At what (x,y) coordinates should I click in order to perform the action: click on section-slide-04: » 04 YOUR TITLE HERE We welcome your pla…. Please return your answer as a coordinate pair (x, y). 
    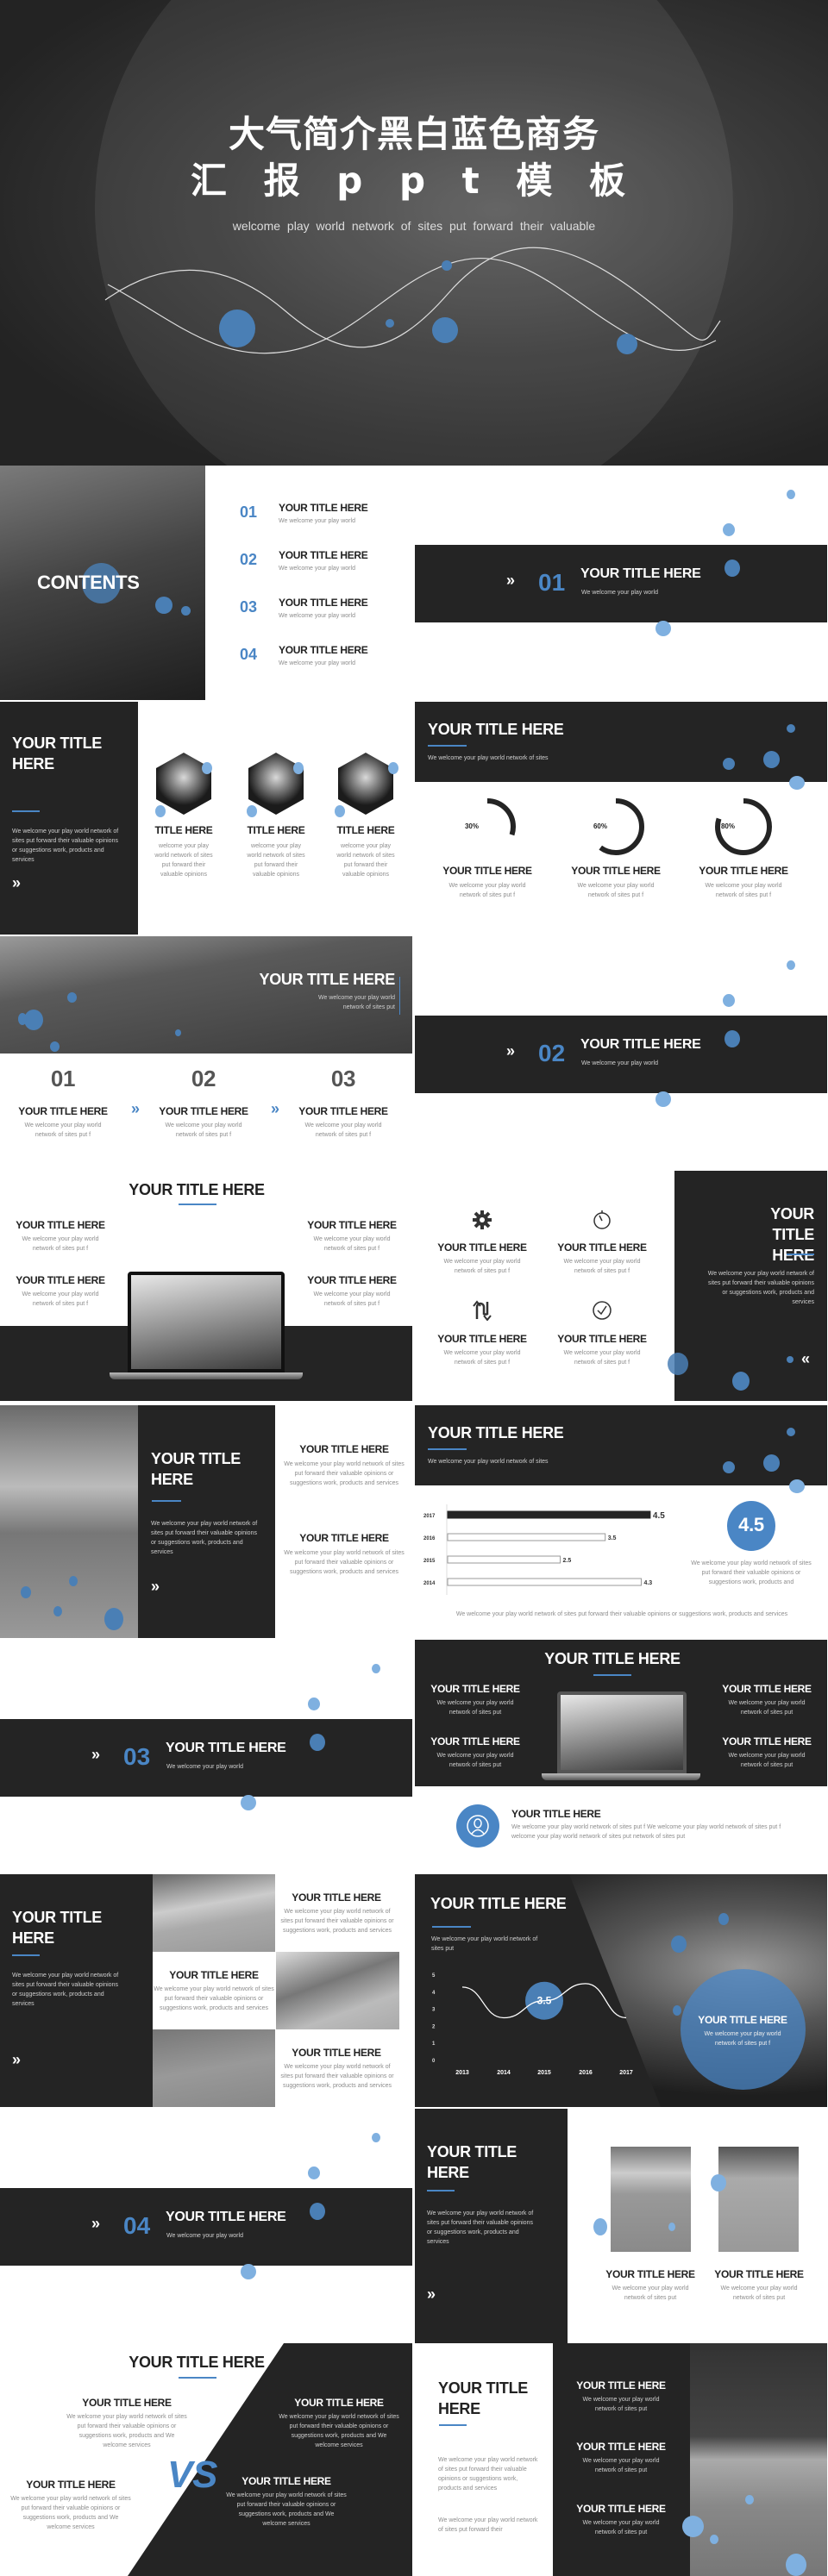
    Looking at the image, I should click on (206, 2226).